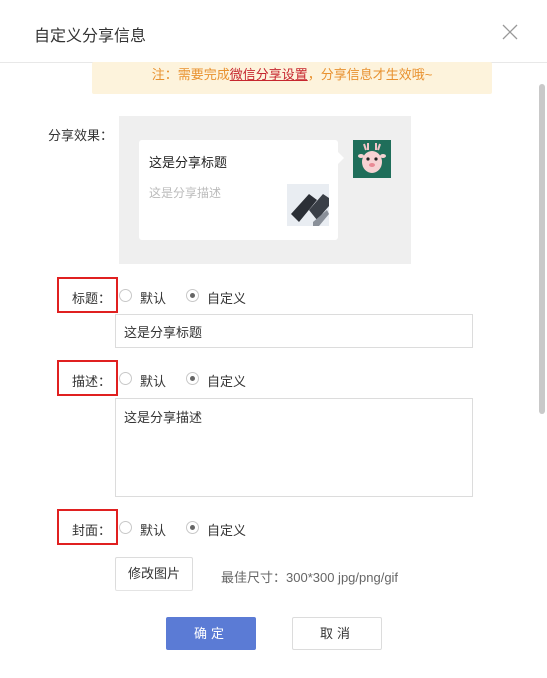 Image resolution: width=547 pixels, height=678 pixels. What do you see at coordinates (510, 32) in the screenshot?
I see `close-icon` at bounding box center [510, 32].